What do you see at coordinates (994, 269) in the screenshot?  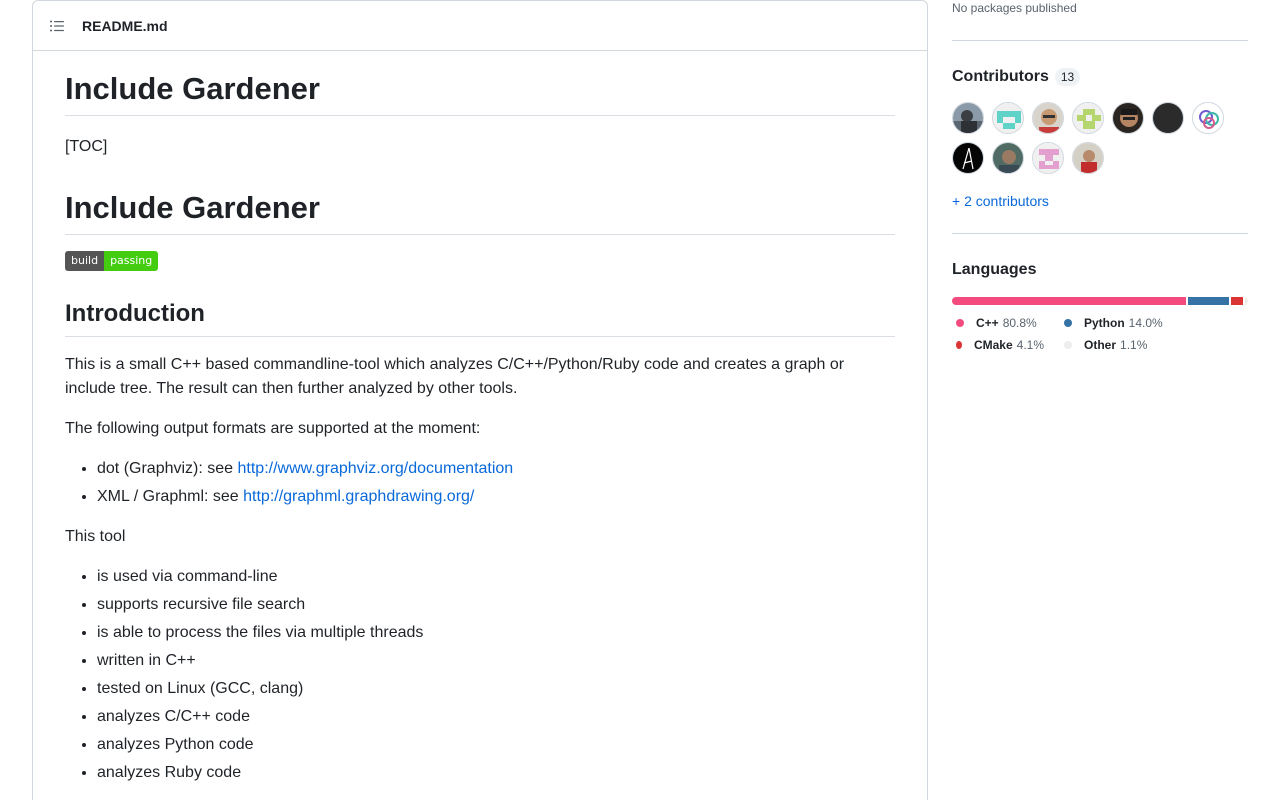 I see `languages-title: Languages` at bounding box center [994, 269].